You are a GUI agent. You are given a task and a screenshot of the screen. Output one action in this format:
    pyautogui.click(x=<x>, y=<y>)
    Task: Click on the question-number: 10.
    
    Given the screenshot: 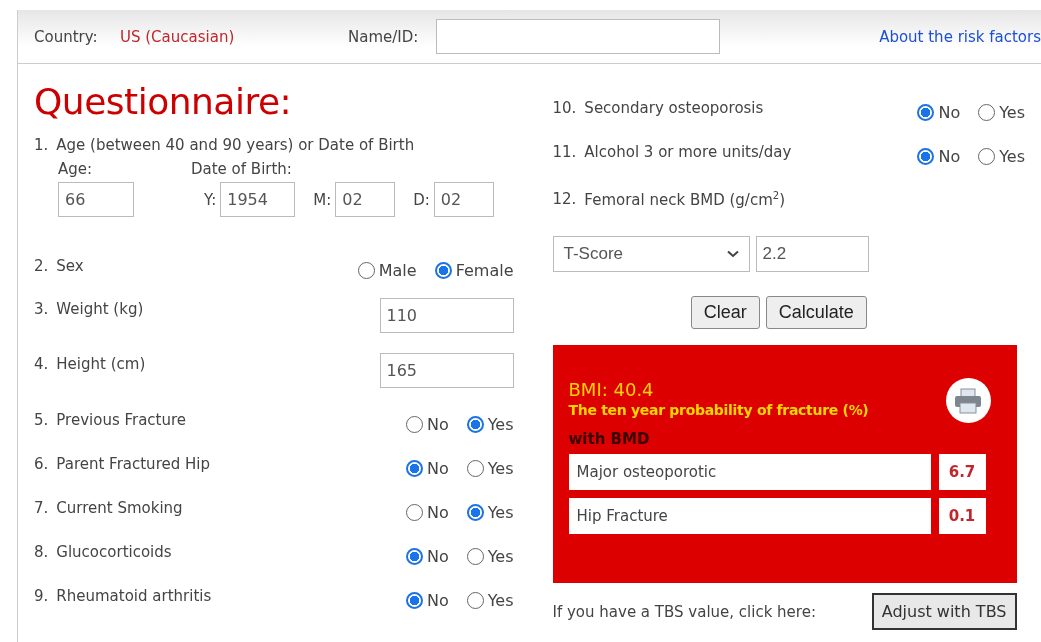 What is the action you would take?
    pyautogui.click(x=564, y=108)
    